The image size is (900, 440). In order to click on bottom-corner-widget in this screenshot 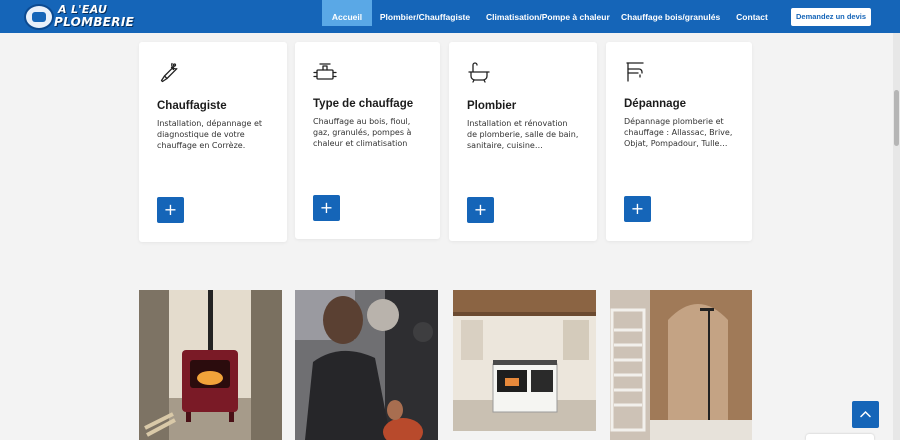, I will do `click(840, 437)`.